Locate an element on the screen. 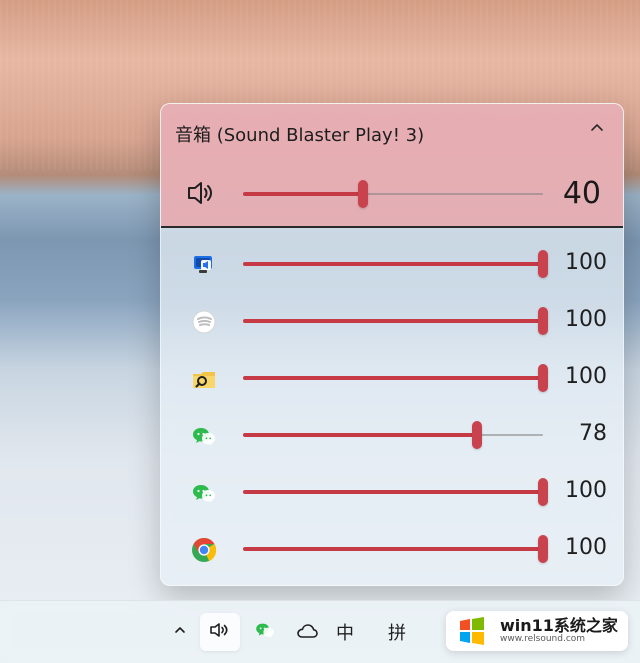 The width and height of the screenshot is (640, 663). master-volume-value: 40 is located at coordinates (581, 193).